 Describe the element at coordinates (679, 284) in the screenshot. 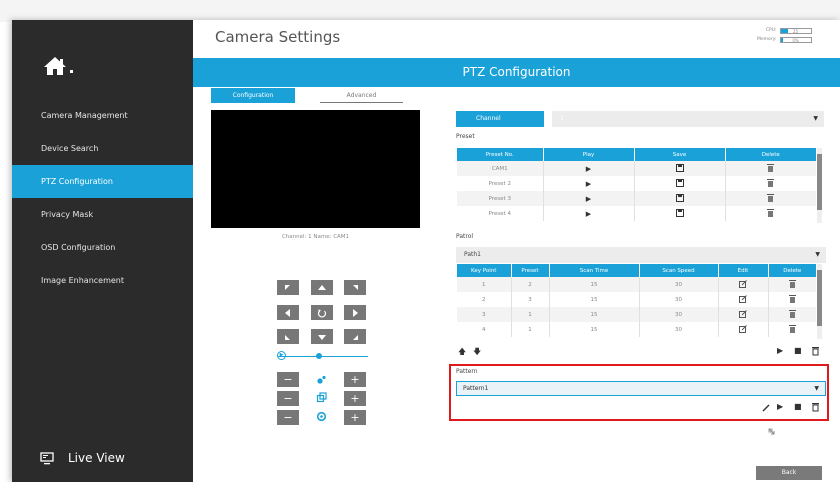

I see `scan-speed: 30` at that location.